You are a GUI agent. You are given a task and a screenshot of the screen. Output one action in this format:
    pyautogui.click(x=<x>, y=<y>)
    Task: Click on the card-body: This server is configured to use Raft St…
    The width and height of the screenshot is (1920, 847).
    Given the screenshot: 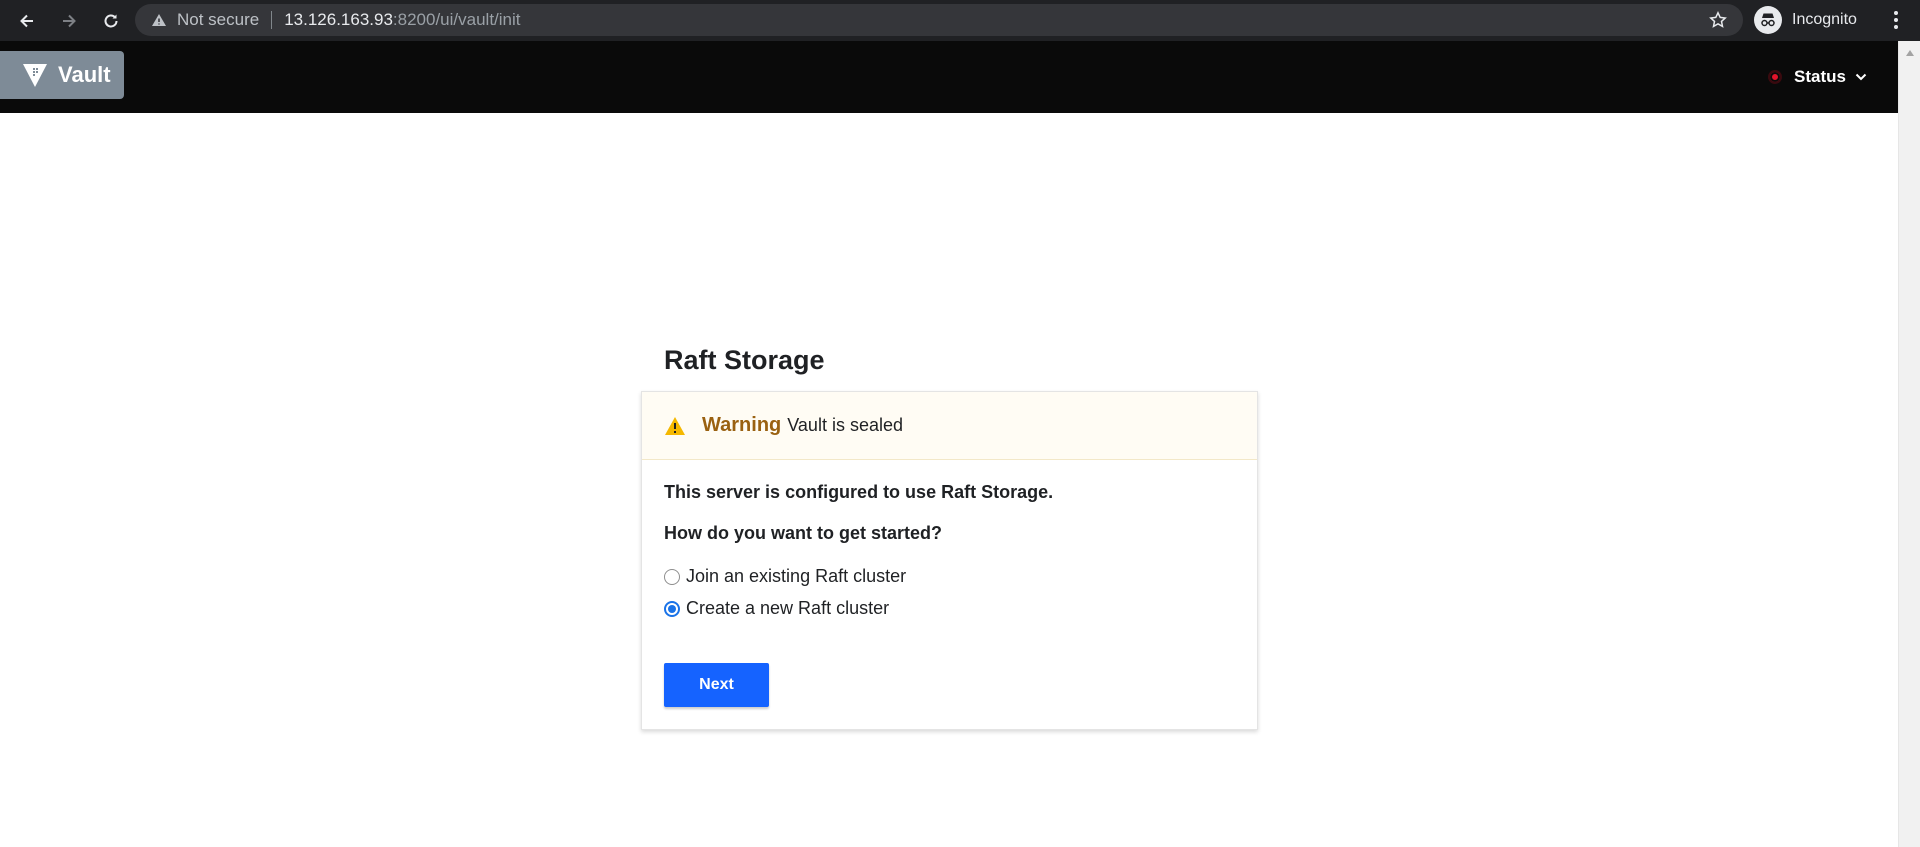 What is the action you would take?
    pyautogui.click(x=858, y=550)
    